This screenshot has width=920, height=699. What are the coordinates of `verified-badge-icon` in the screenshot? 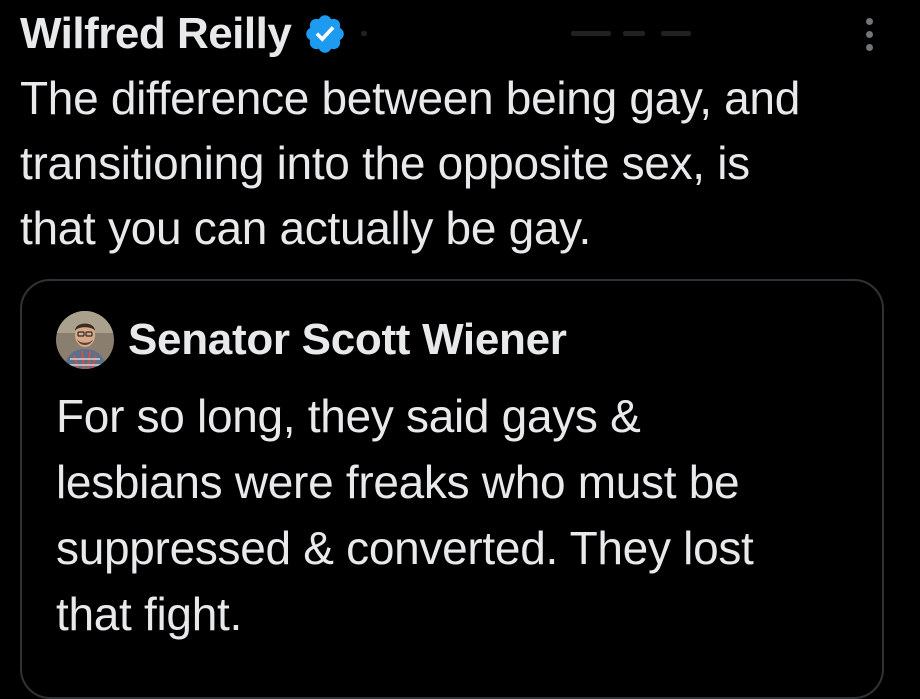 It's located at (325, 34).